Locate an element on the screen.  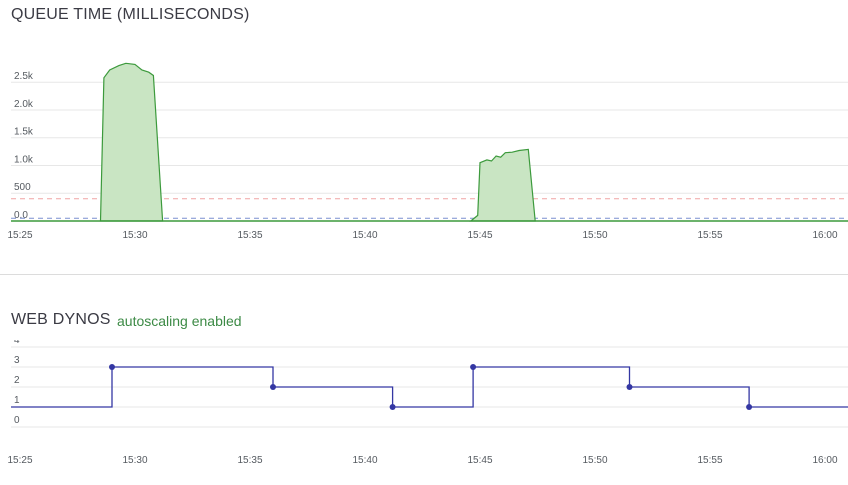
web-dynos-title: WEB DYNOS is located at coordinates (61, 319).